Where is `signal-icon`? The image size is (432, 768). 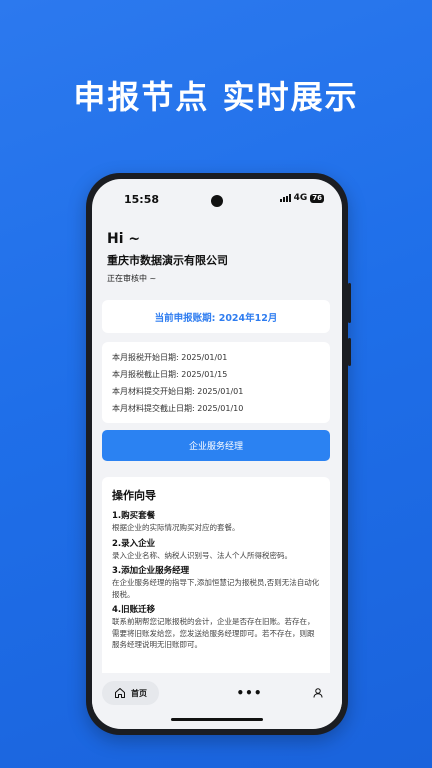 signal-icon is located at coordinates (285, 198).